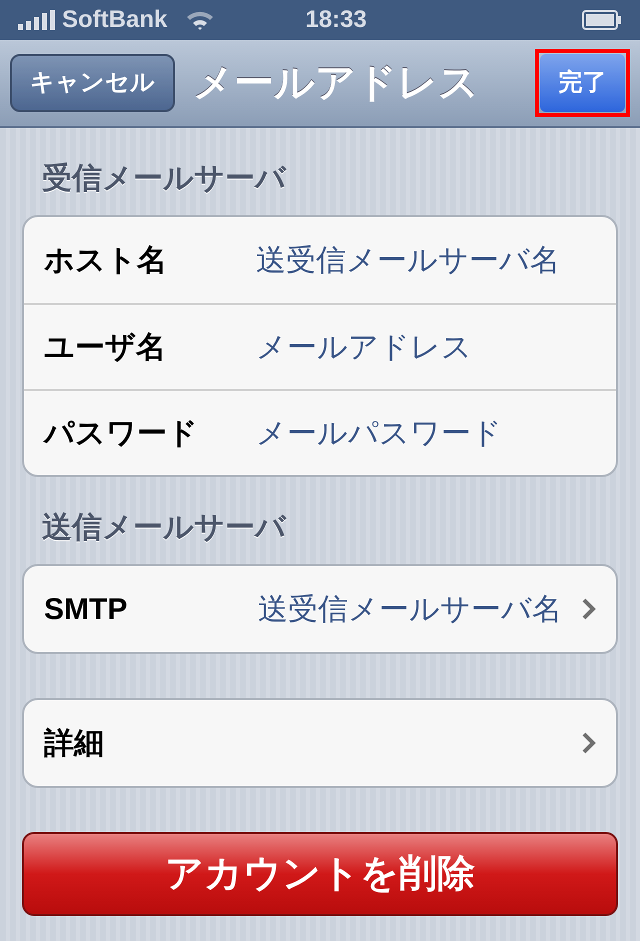 The width and height of the screenshot is (640, 941). I want to click on row-label: ホスト名, so click(106, 260).